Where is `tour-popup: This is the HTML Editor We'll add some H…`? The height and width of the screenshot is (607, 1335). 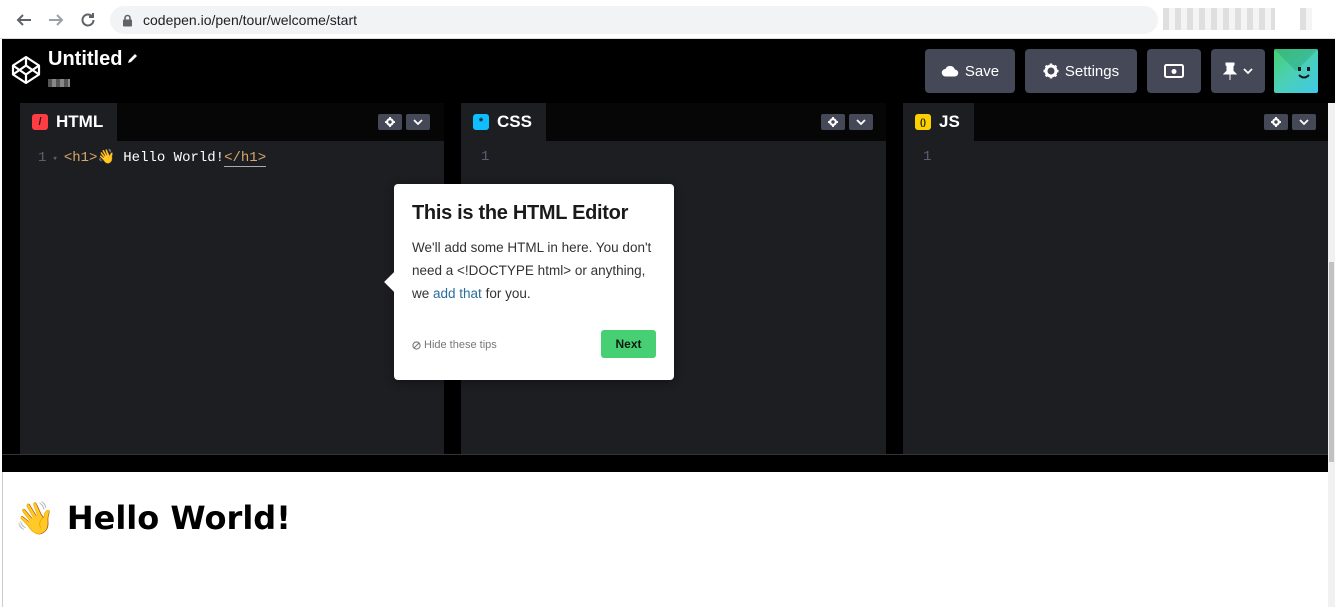 tour-popup: This is the HTML Editor We'll add some H… is located at coordinates (529, 282).